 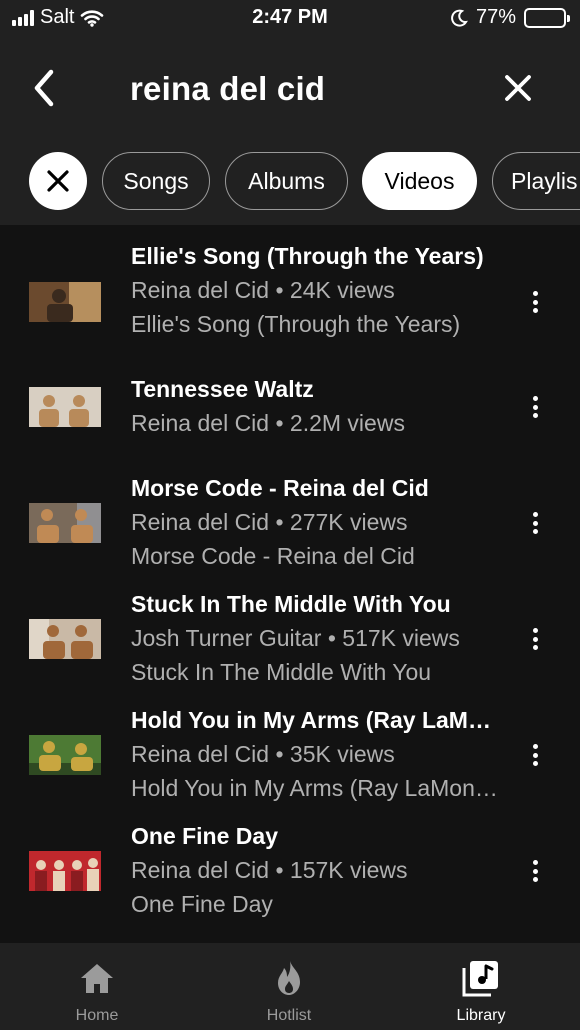 What do you see at coordinates (289, 1015) in the screenshot?
I see `tab-hotlist-label: Hotlist` at bounding box center [289, 1015].